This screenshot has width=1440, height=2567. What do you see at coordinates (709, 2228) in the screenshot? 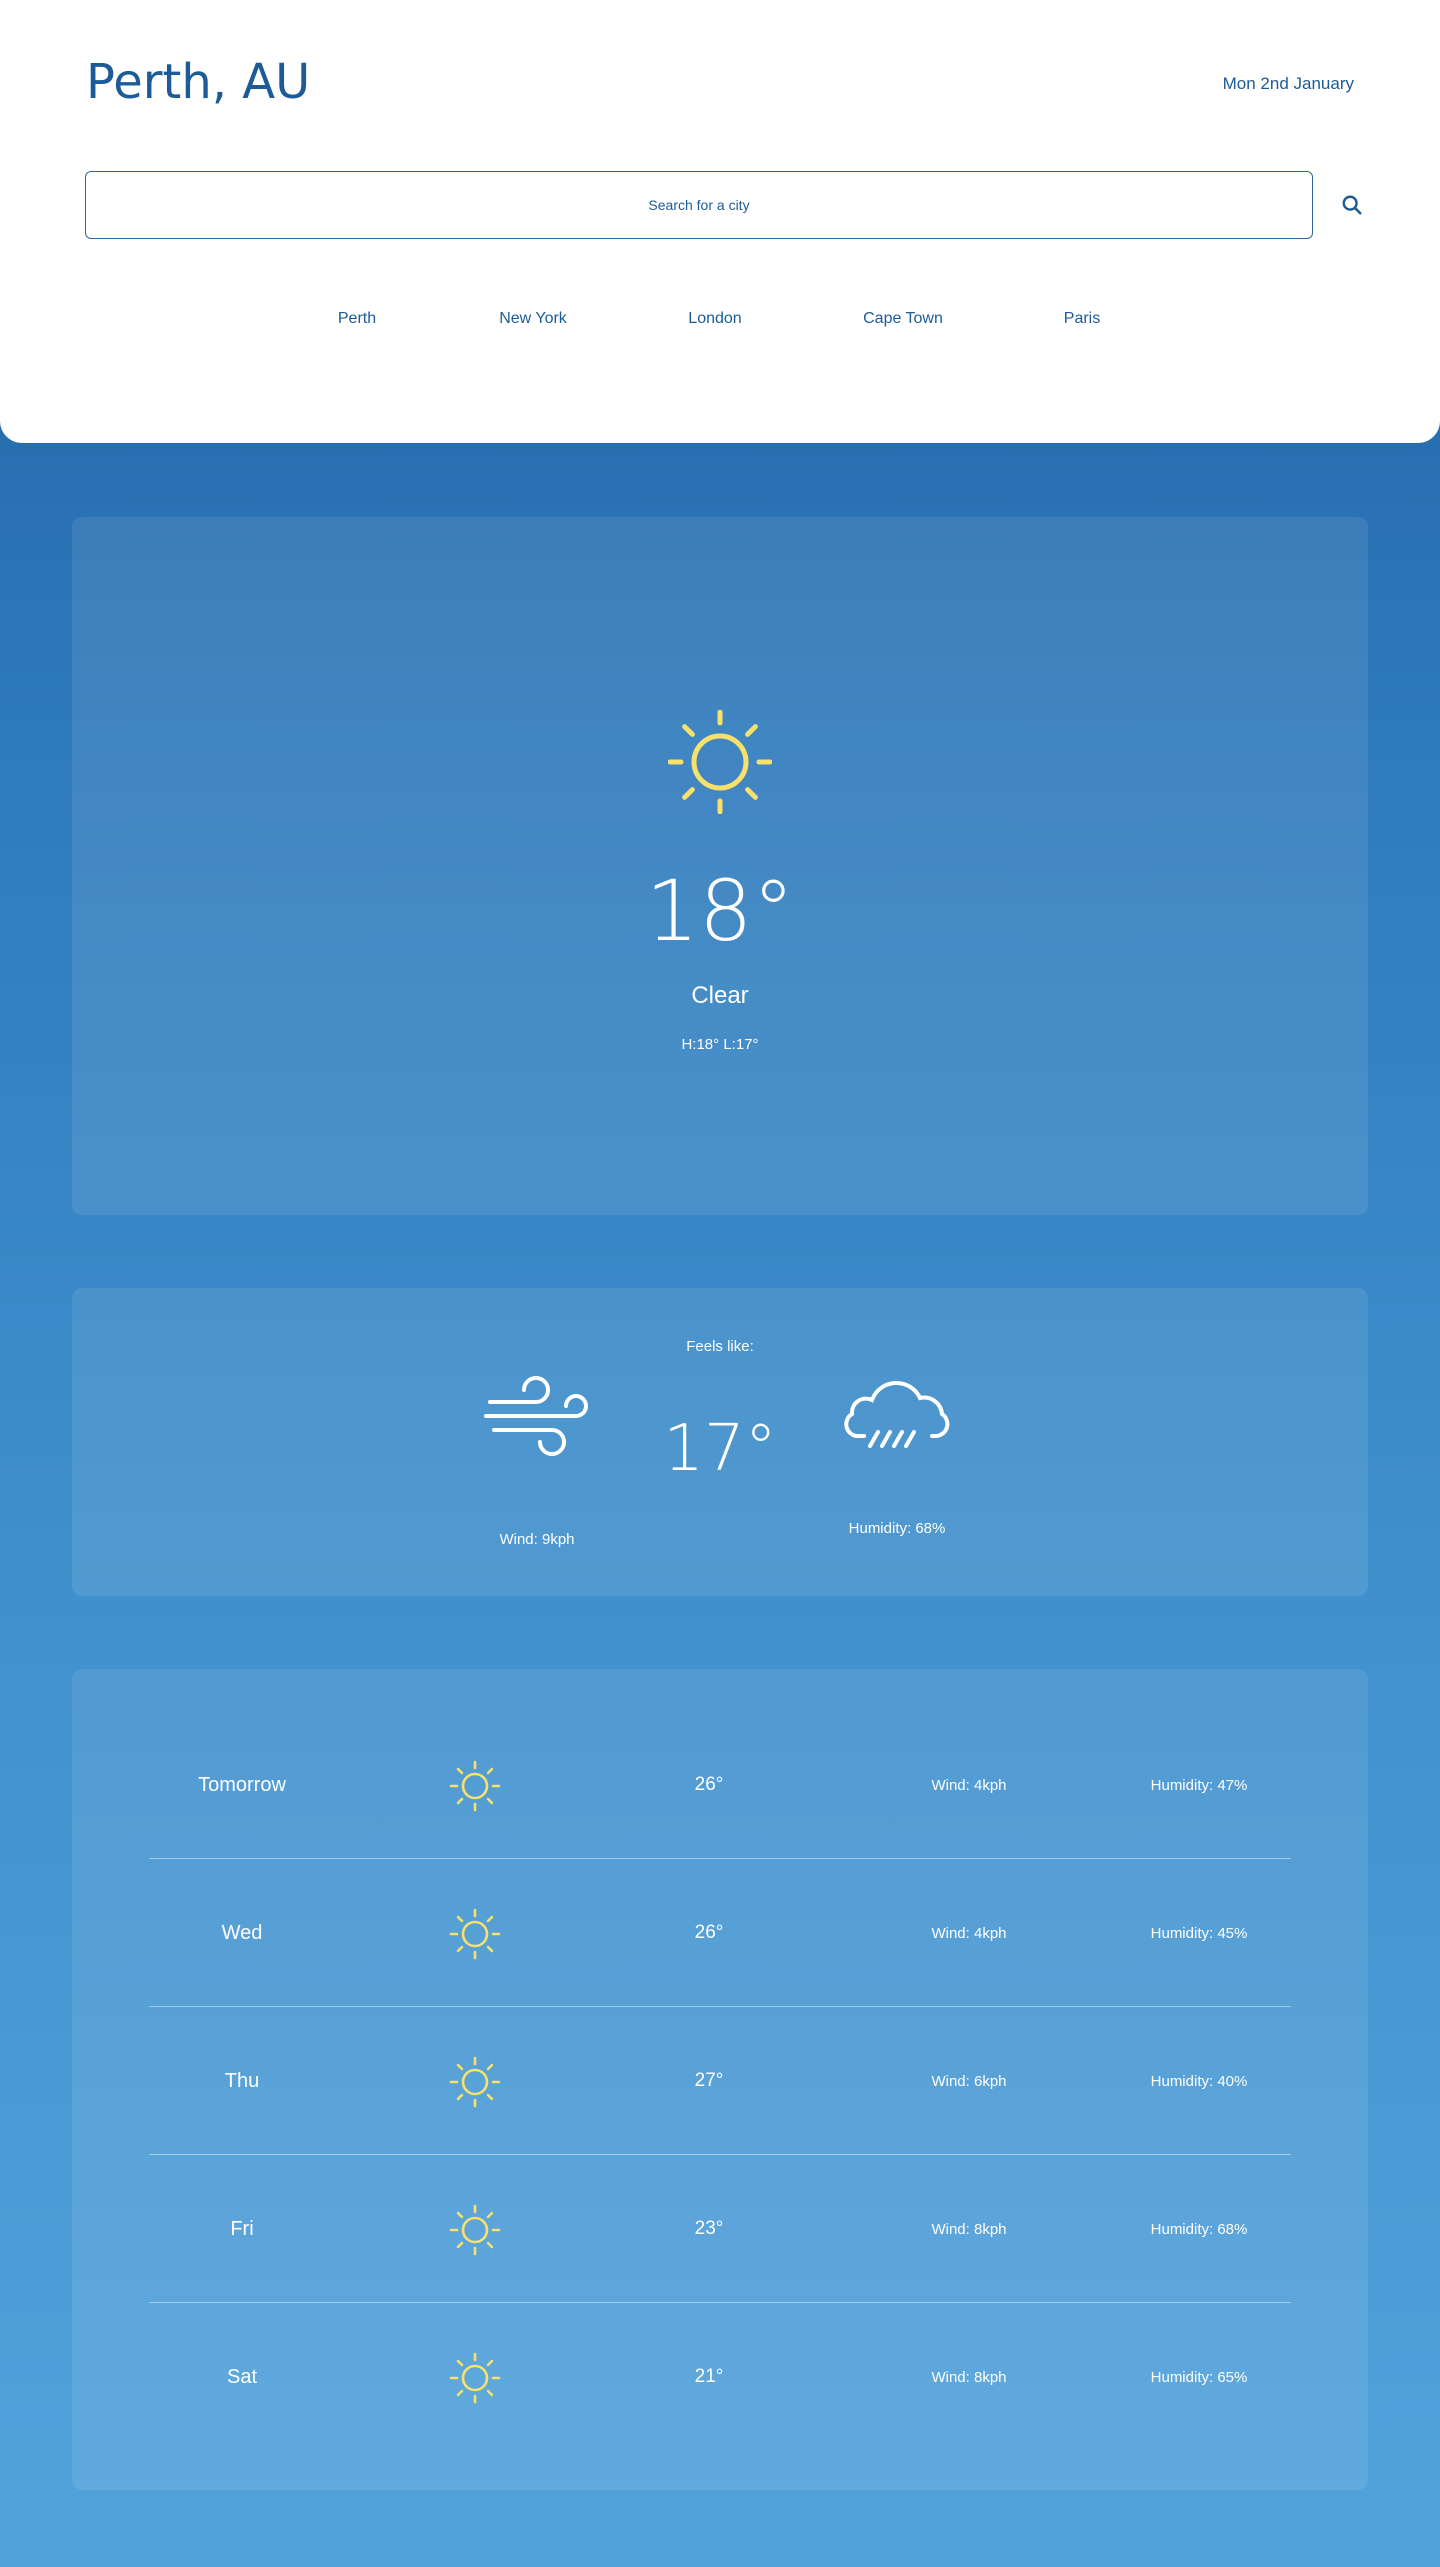
I see `forecast-temperature: 23°` at bounding box center [709, 2228].